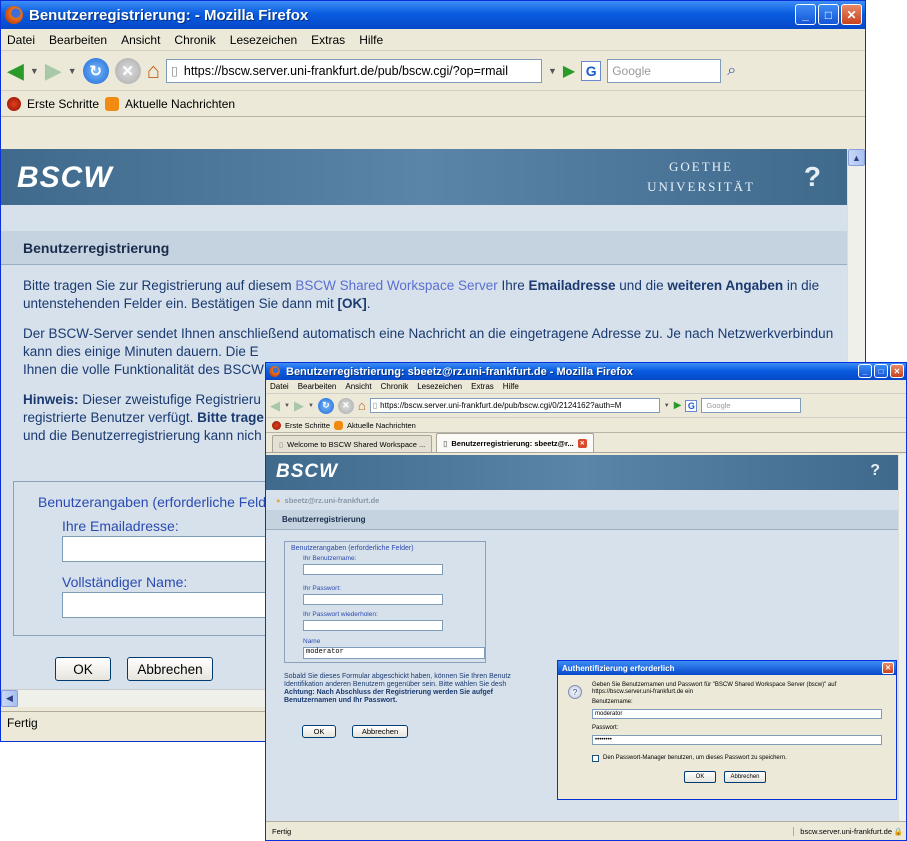 Image resolution: width=907 pixels, height=841 pixels. Describe the element at coordinates (141, 351) in the screenshot. I see `p2-line-2: kann dies einige Minuten dauern. Die E` at that location.